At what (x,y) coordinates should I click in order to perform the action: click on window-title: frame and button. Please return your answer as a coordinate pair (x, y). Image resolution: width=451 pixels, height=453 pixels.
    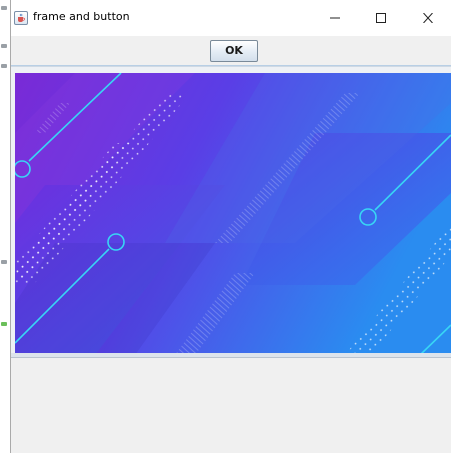
    Looking at the image, I should click on (81, 16).